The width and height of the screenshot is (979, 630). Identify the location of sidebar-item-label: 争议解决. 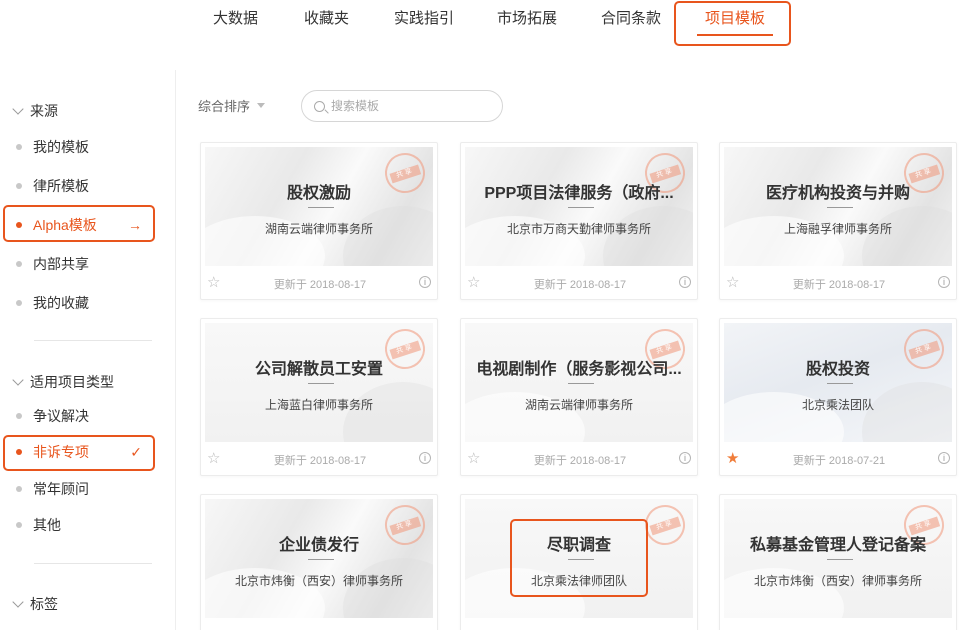
(61, 416).